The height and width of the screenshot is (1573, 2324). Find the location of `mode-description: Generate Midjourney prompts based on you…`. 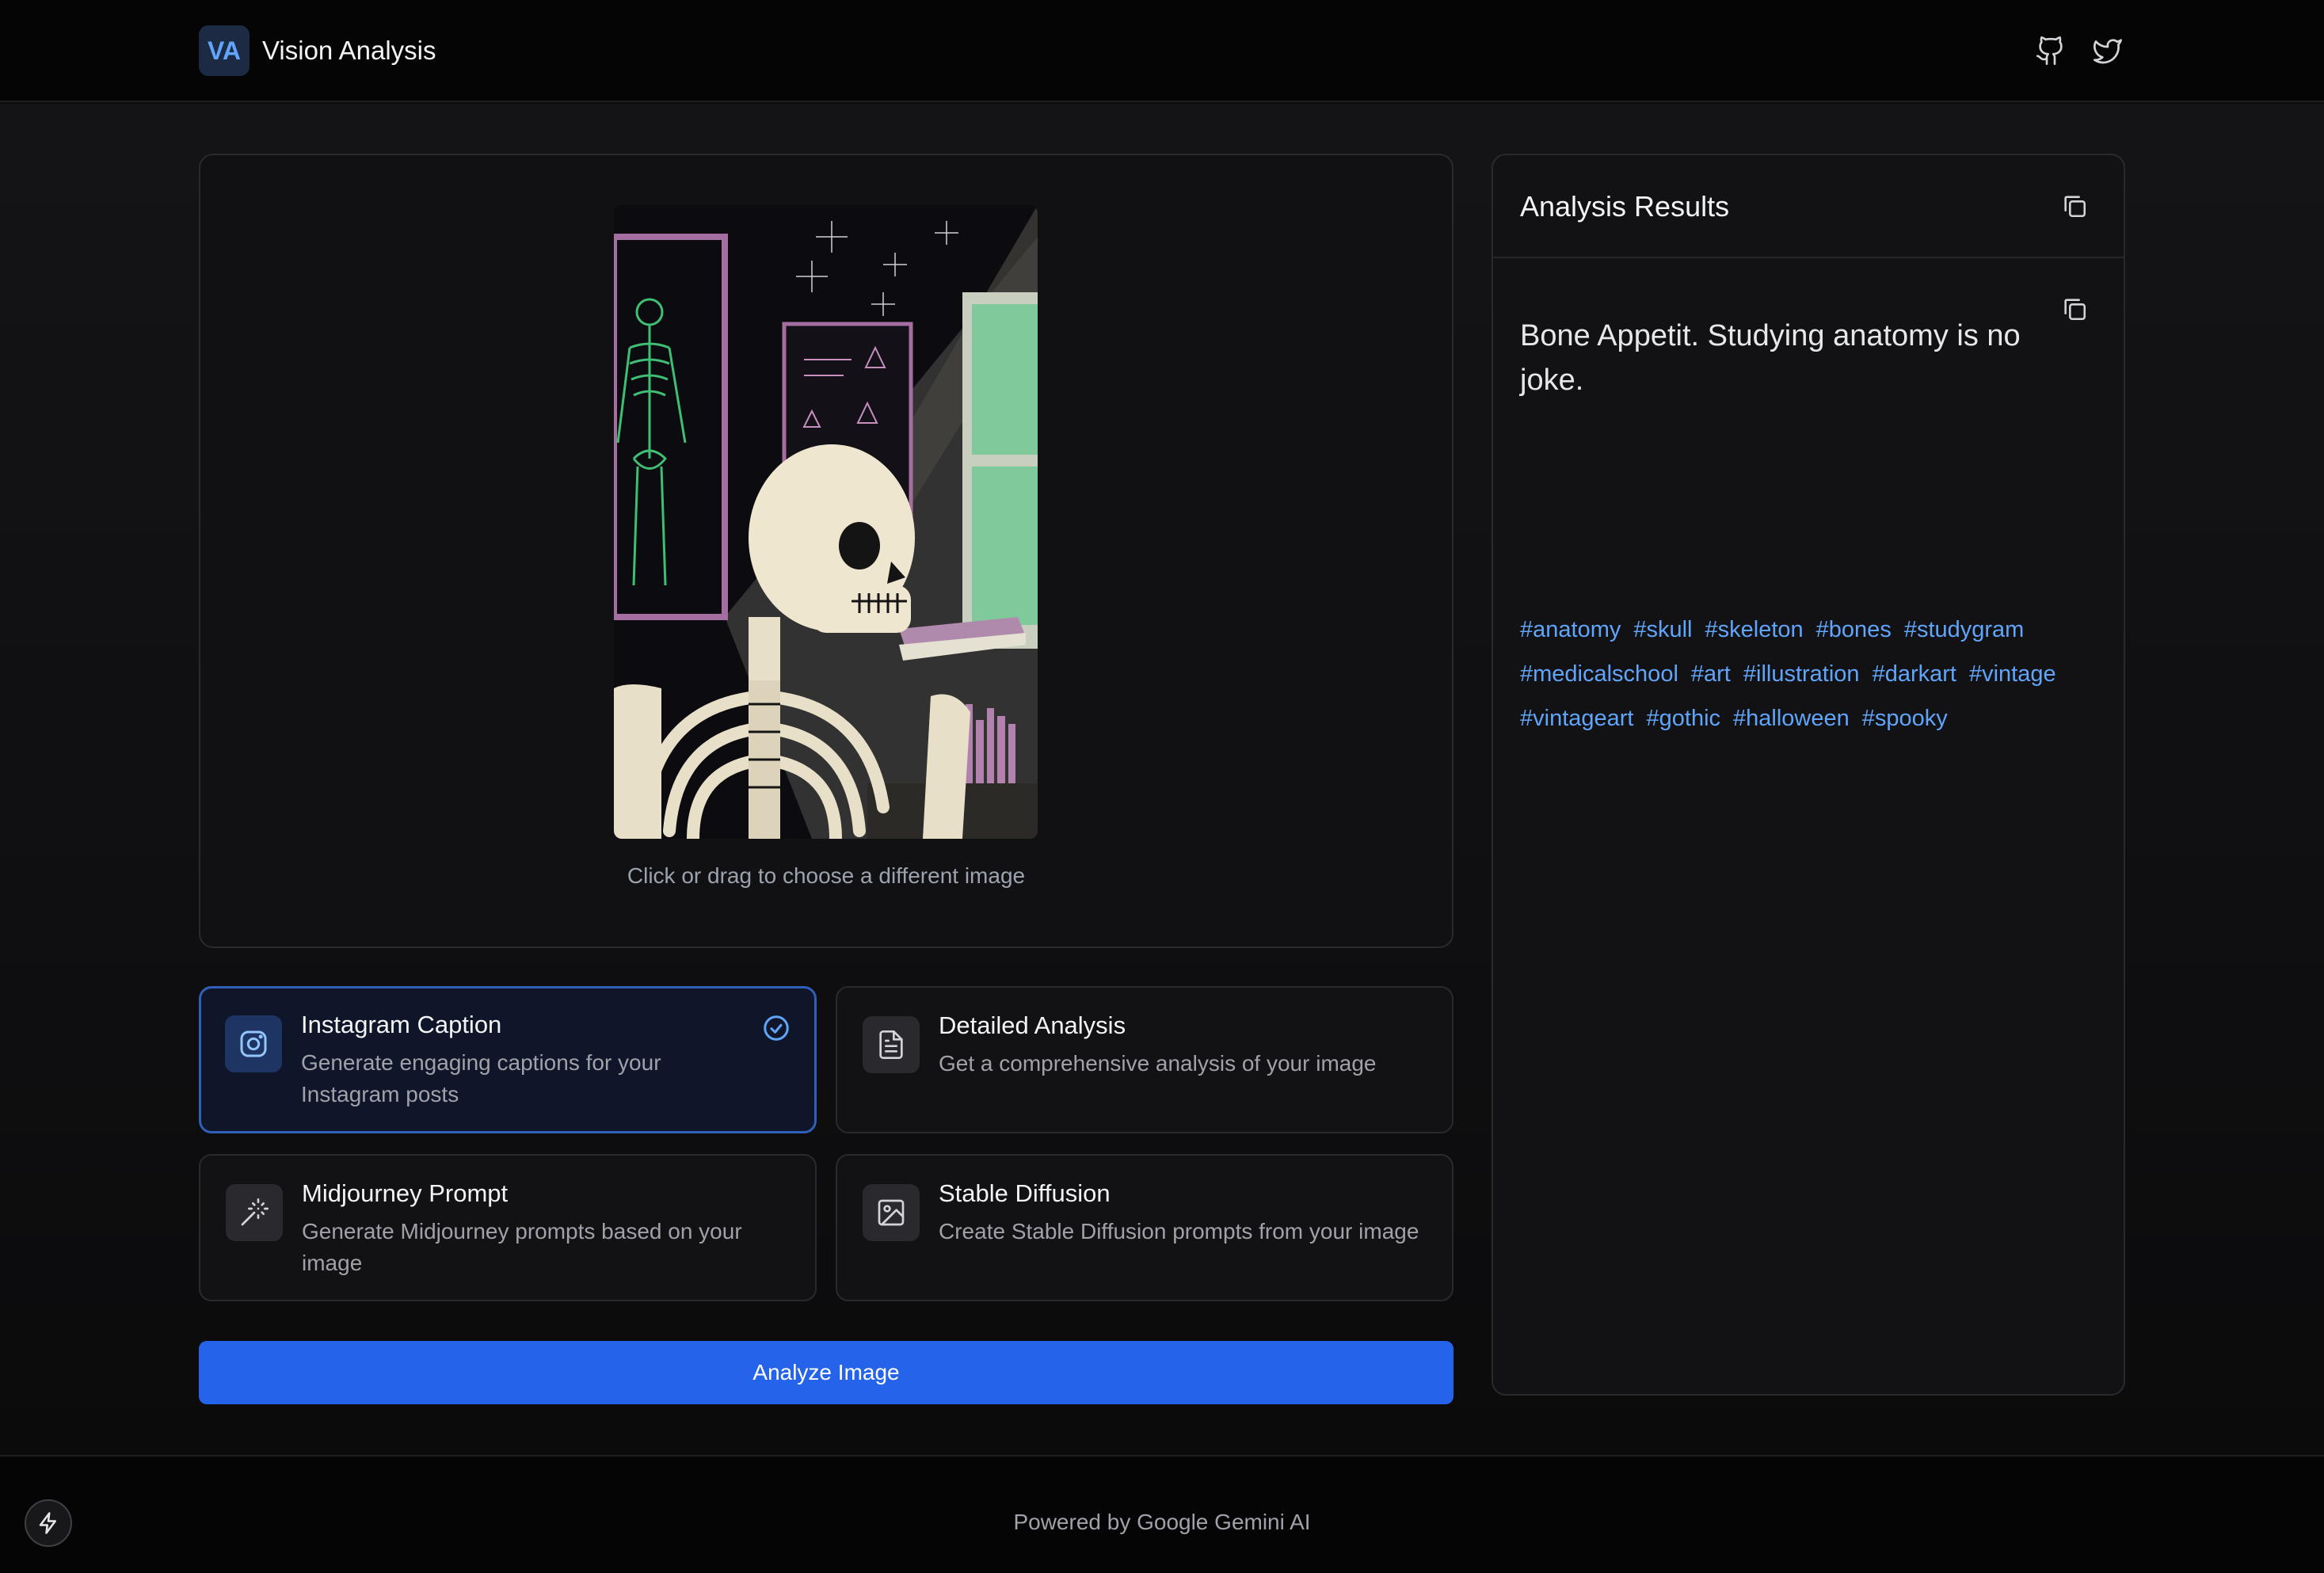

mode-description: Generate Midjourney prompts based on you… is located at coordinates (522, 1247).